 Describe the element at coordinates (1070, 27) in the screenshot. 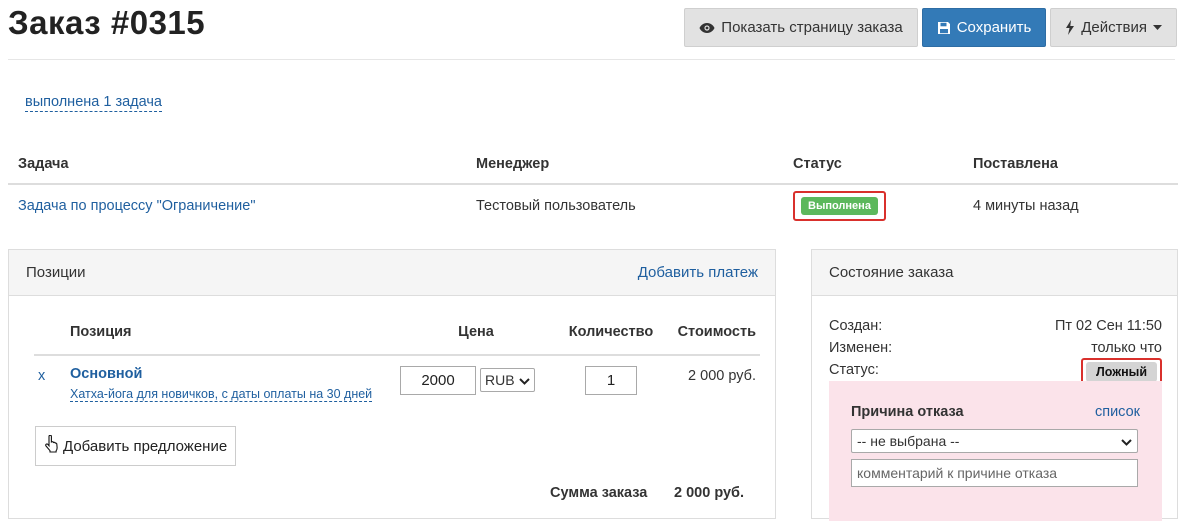

I see `lightning-icon` at that location.